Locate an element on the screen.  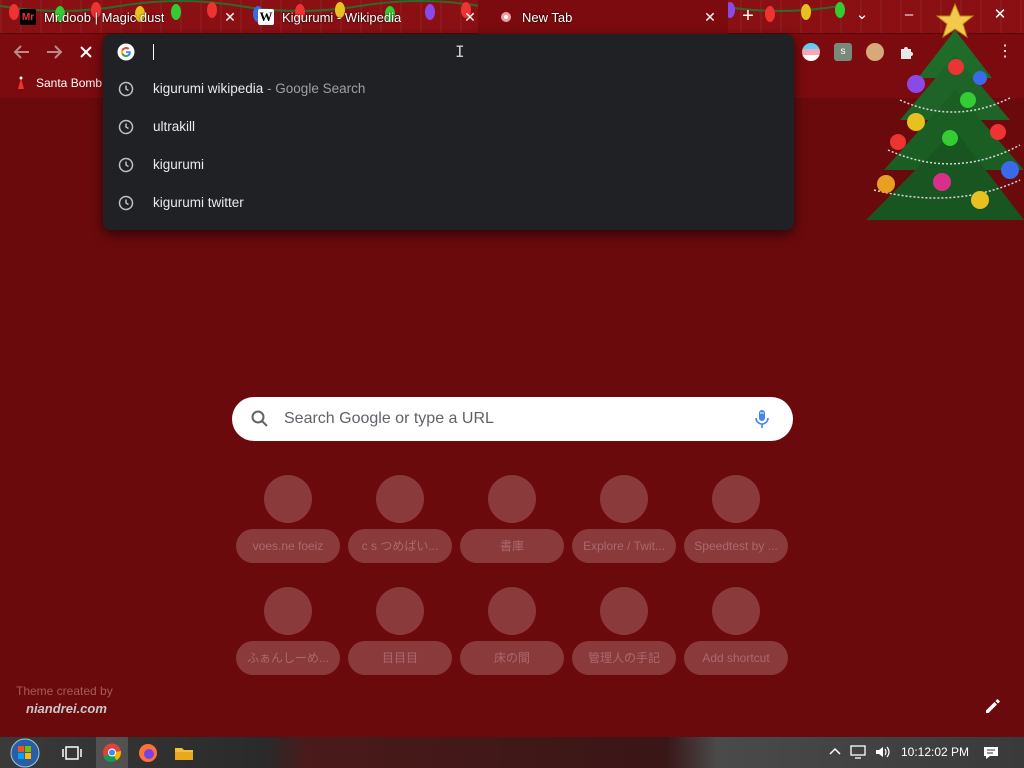
tab-label: Mr.doob | Magic dust is located at coordinates (104, 17).